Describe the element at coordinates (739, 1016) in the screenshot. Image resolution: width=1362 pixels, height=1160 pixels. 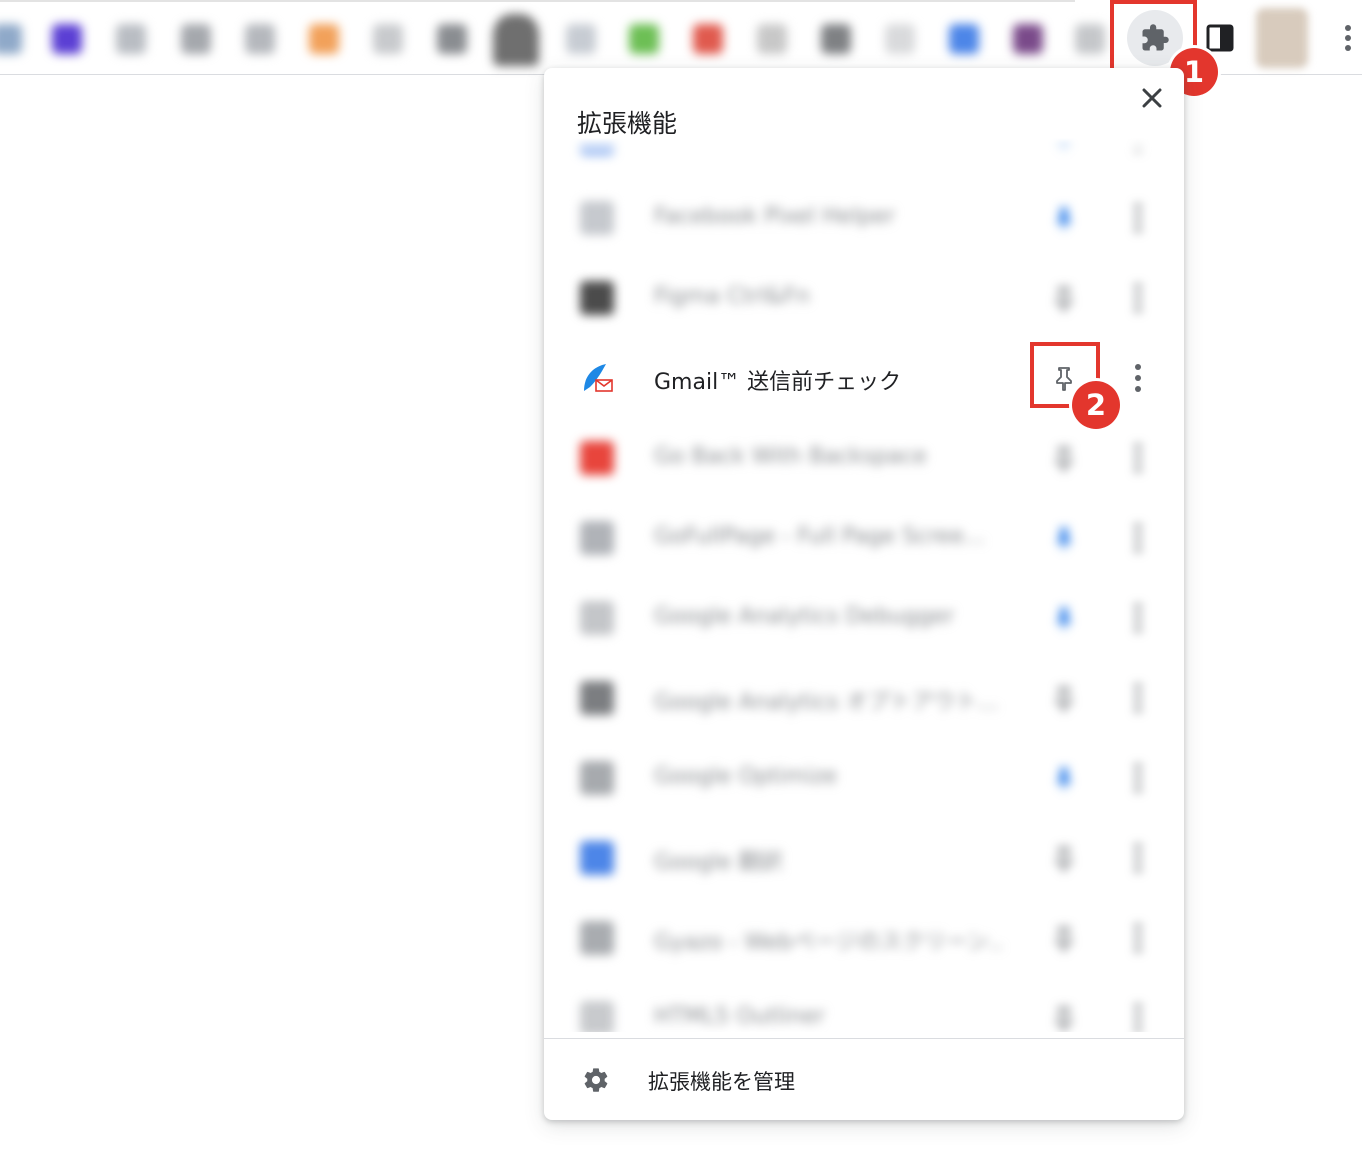
I see `extension-name: HTML5 Outliner` at that location.